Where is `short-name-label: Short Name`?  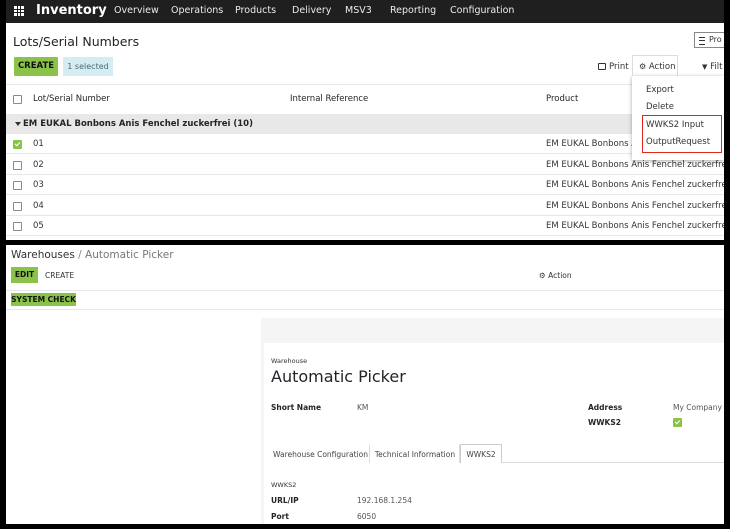
short-name-label: Short Name is located at coordinates (296, 407).